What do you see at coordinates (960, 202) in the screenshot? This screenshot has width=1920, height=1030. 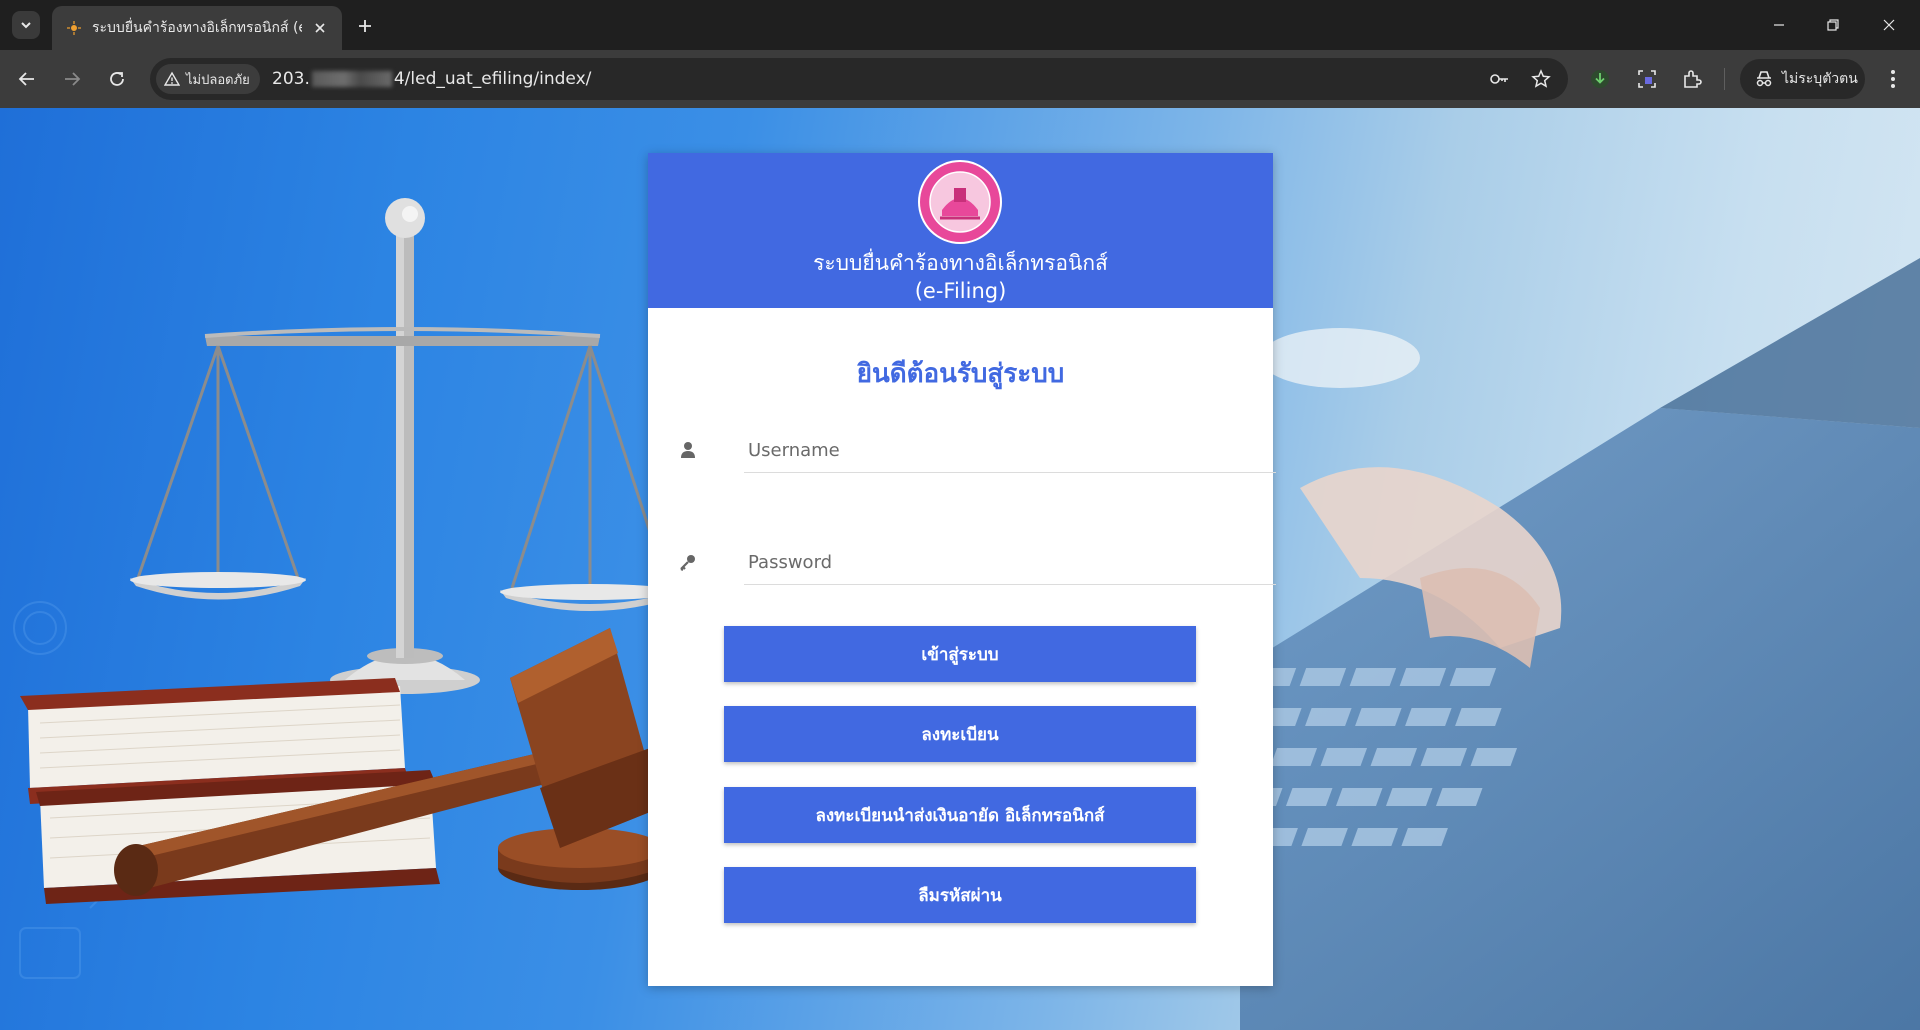 I see `department-seal-logo` at bounding box center [960, 202].